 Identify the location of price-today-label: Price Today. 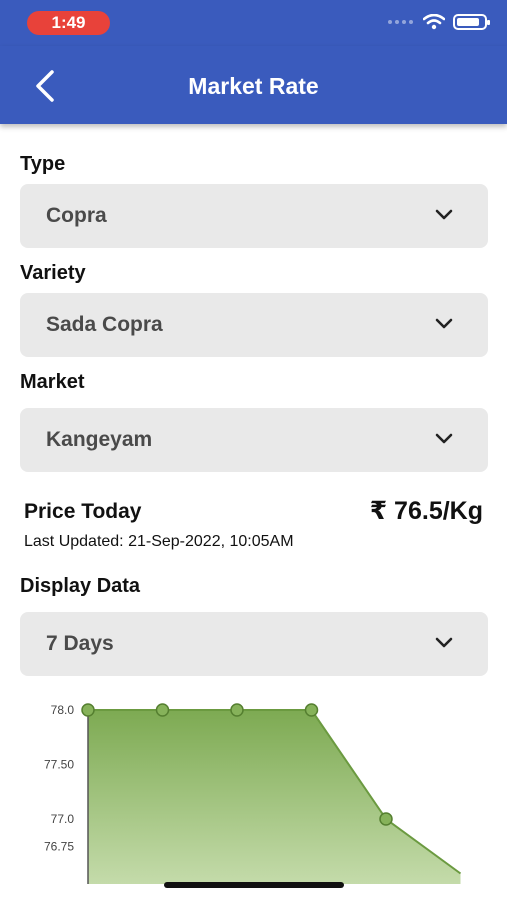
(83, 511).